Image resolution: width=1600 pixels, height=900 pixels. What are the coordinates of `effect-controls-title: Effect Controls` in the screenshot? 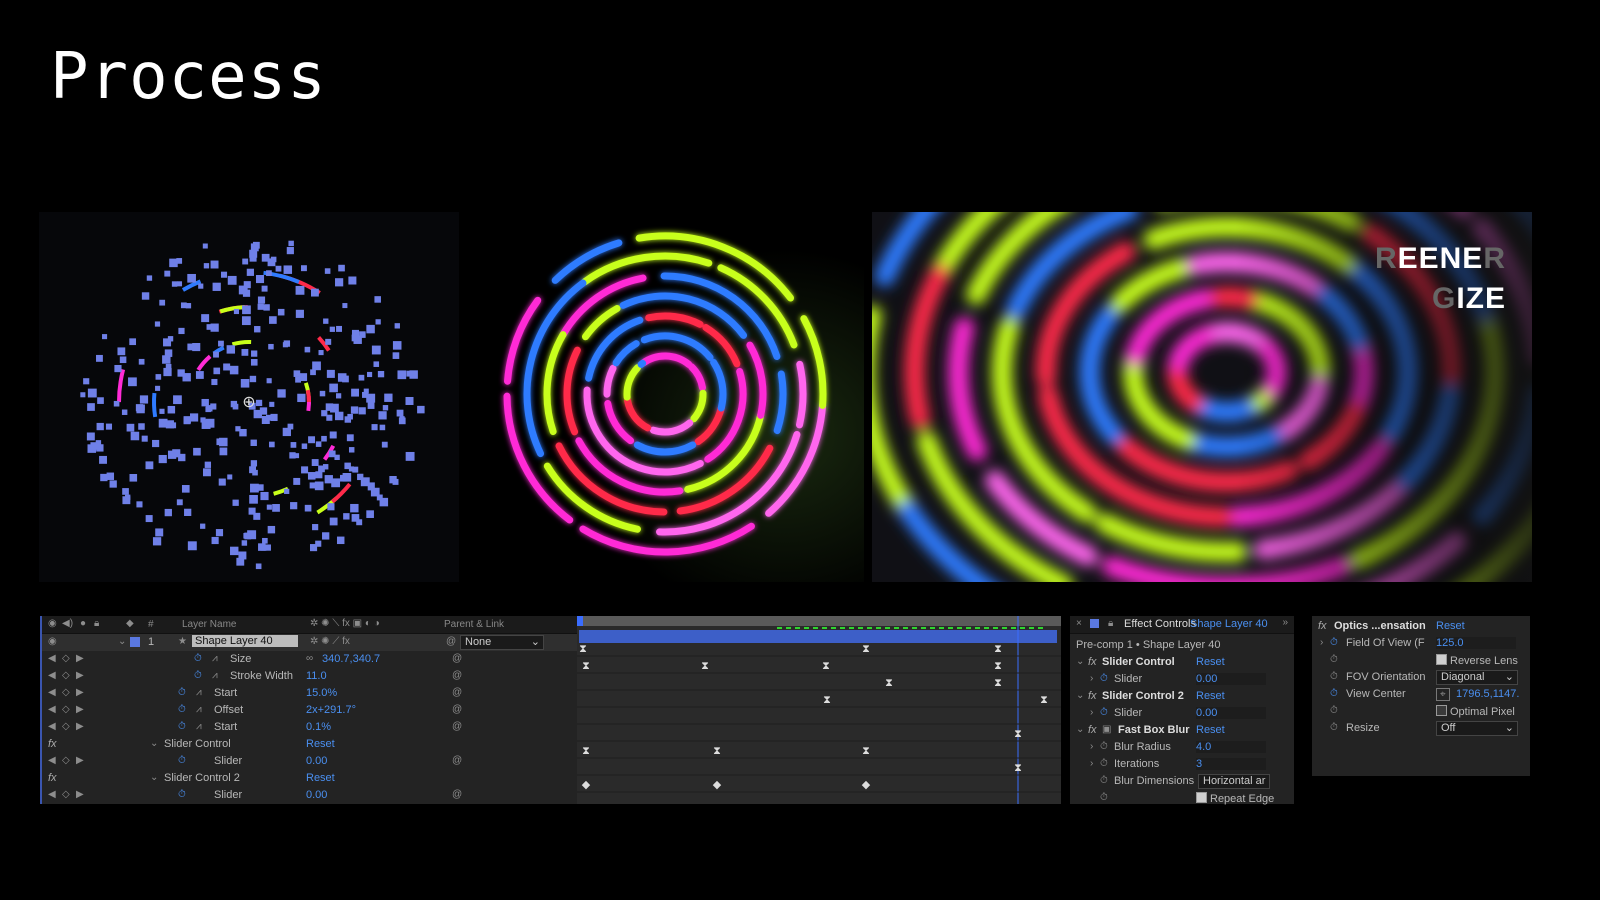 It's located at (1160, 624).